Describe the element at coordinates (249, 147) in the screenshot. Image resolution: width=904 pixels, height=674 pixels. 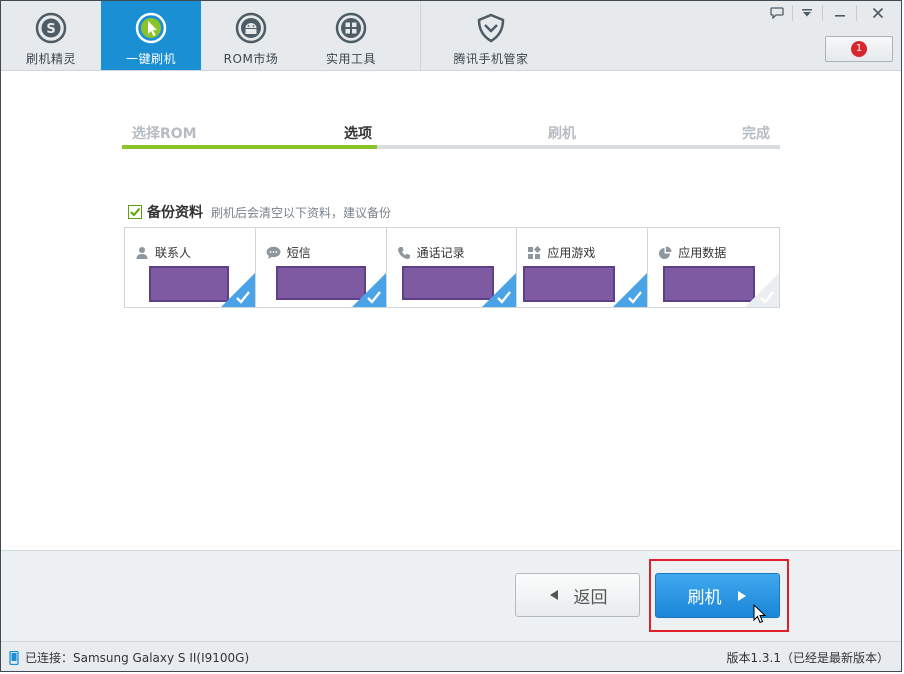
I see `step-progress-fill` at that location.